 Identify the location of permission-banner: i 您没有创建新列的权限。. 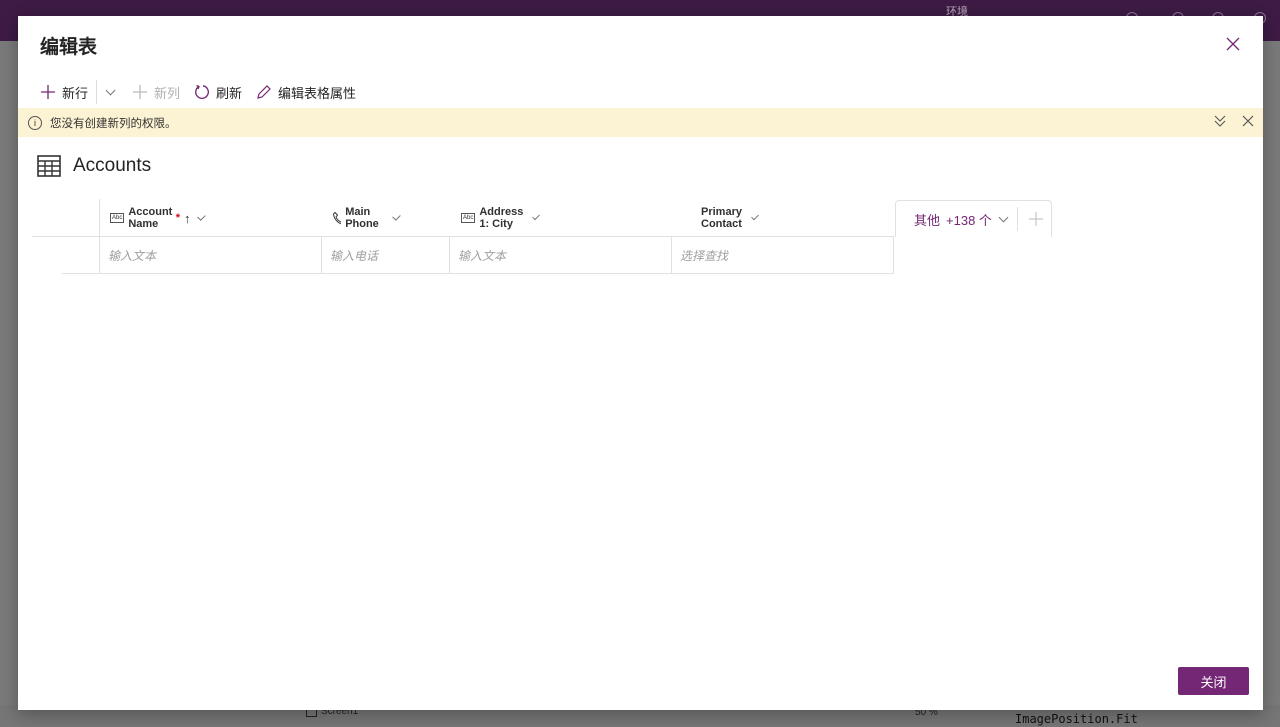
(640, 122).